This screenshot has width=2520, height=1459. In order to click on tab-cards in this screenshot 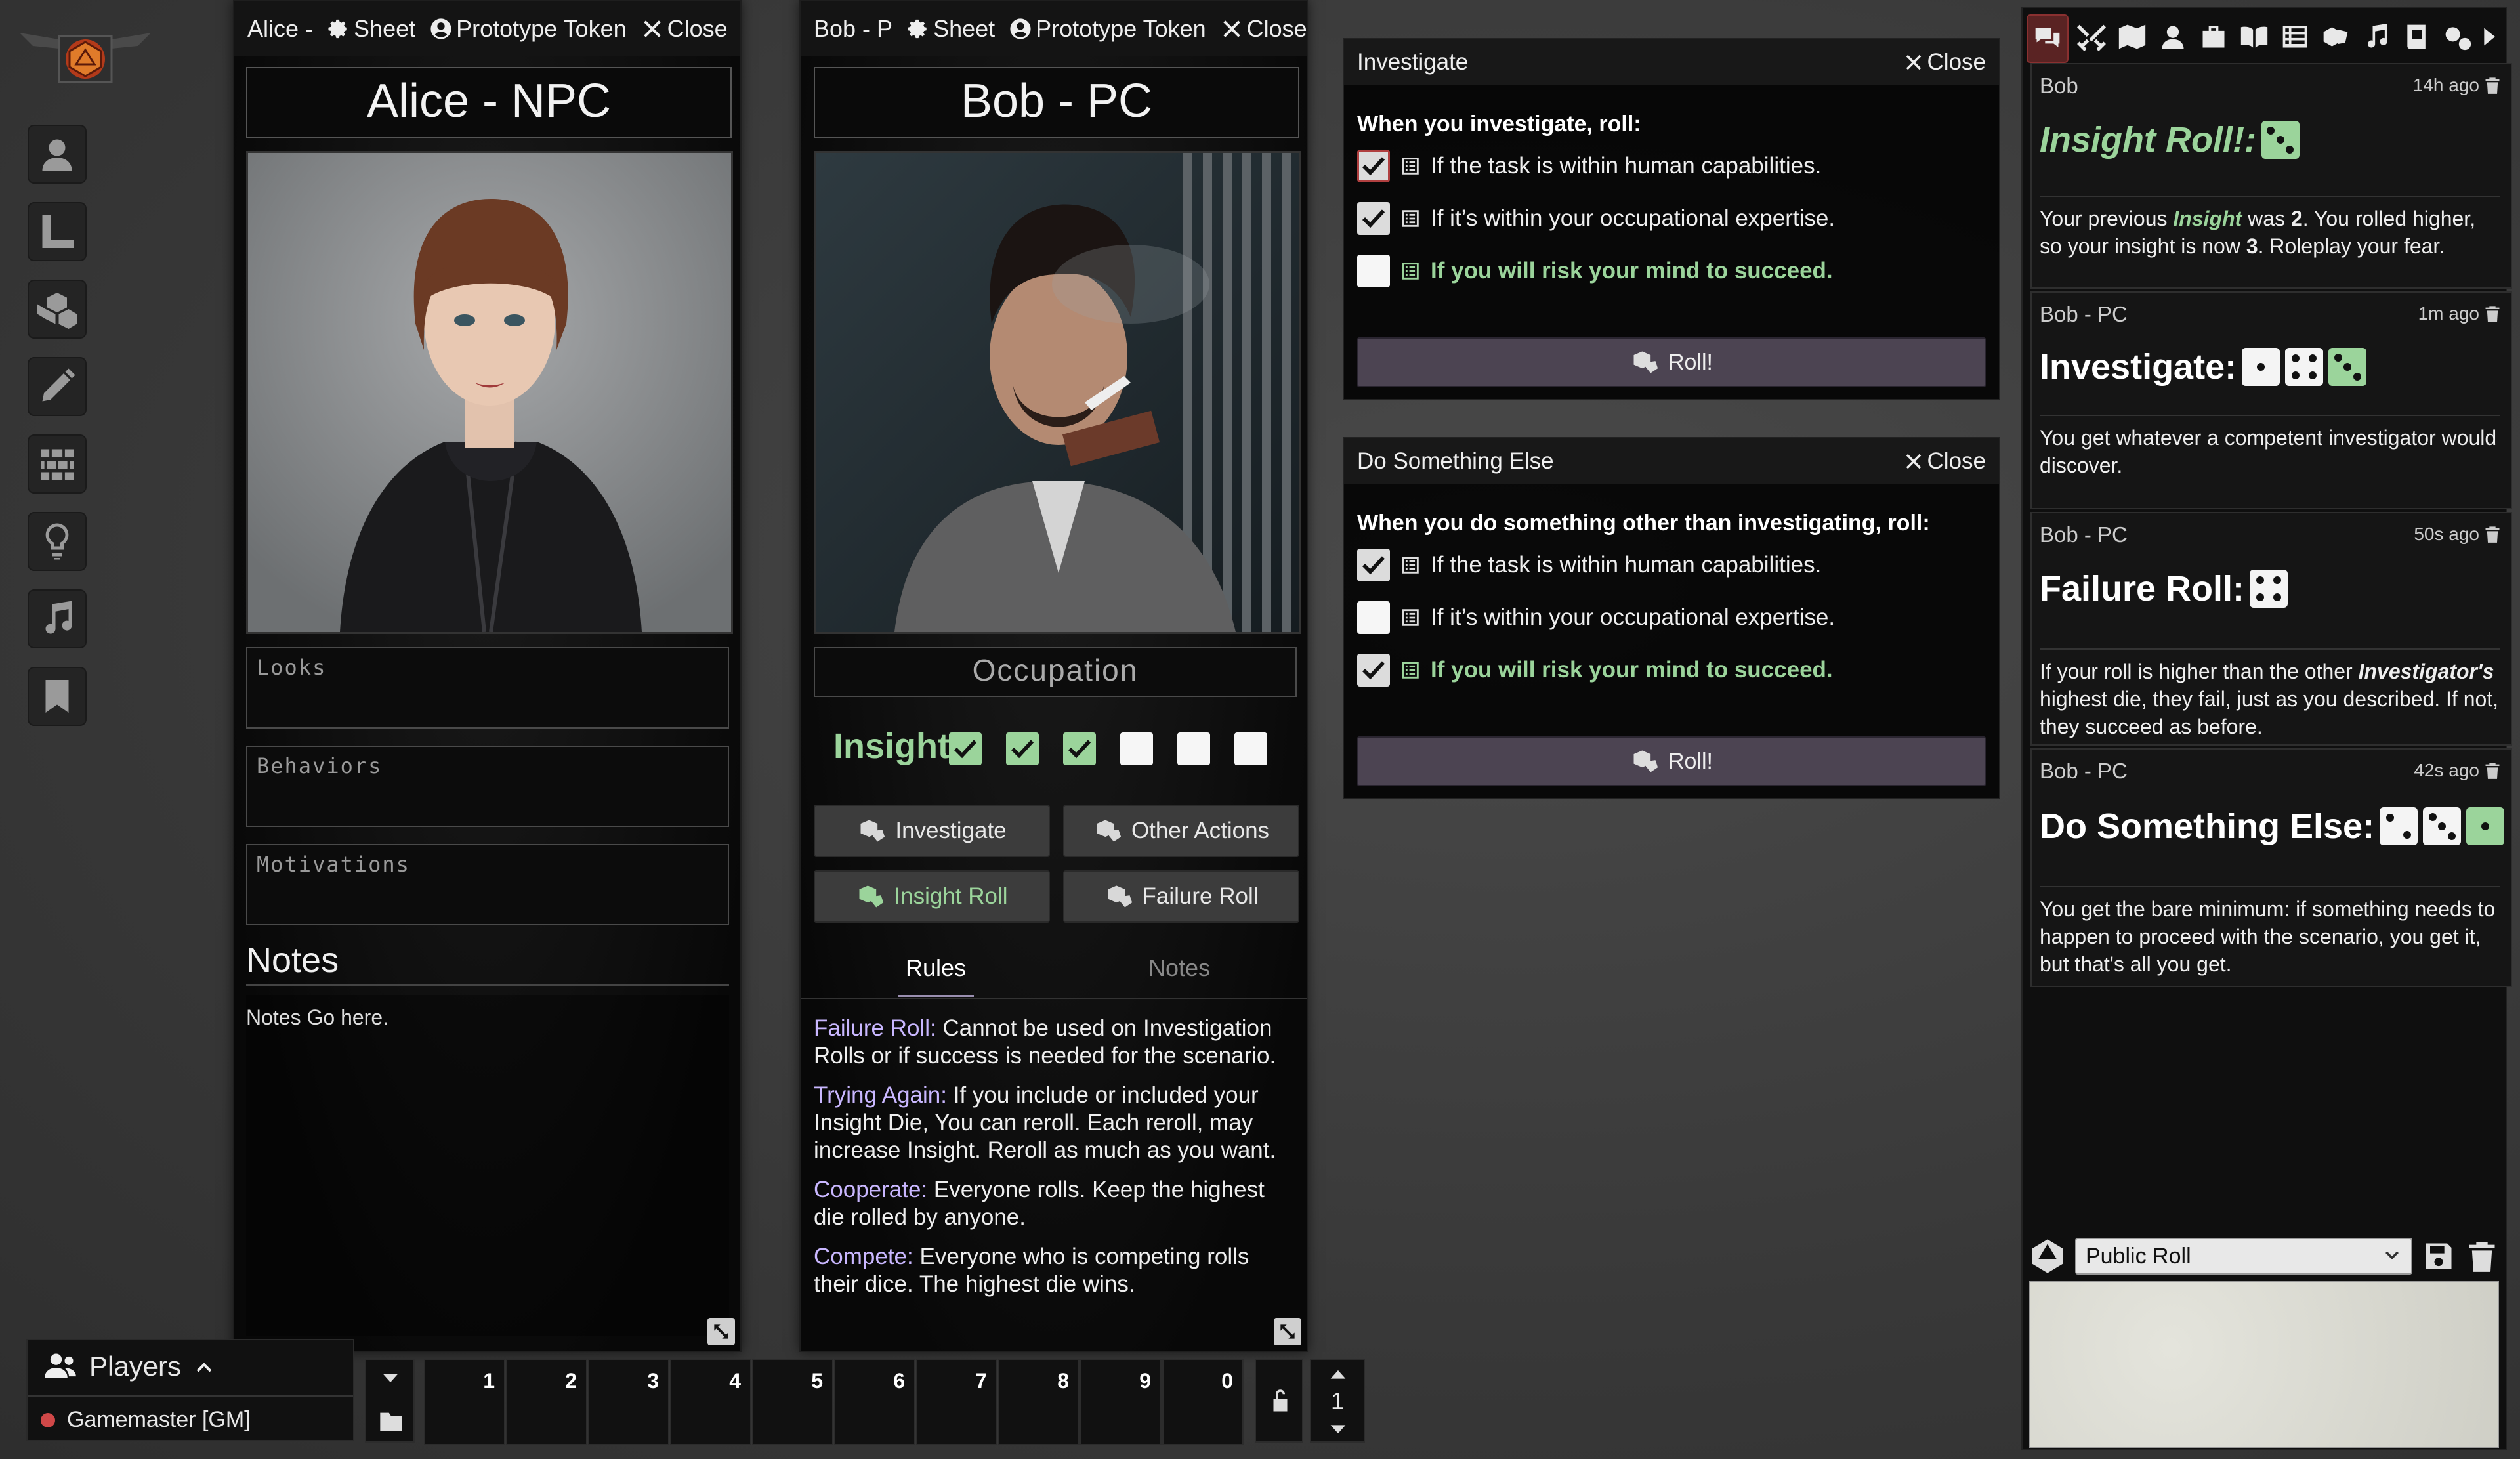, I will do `click(2335, 36)`.